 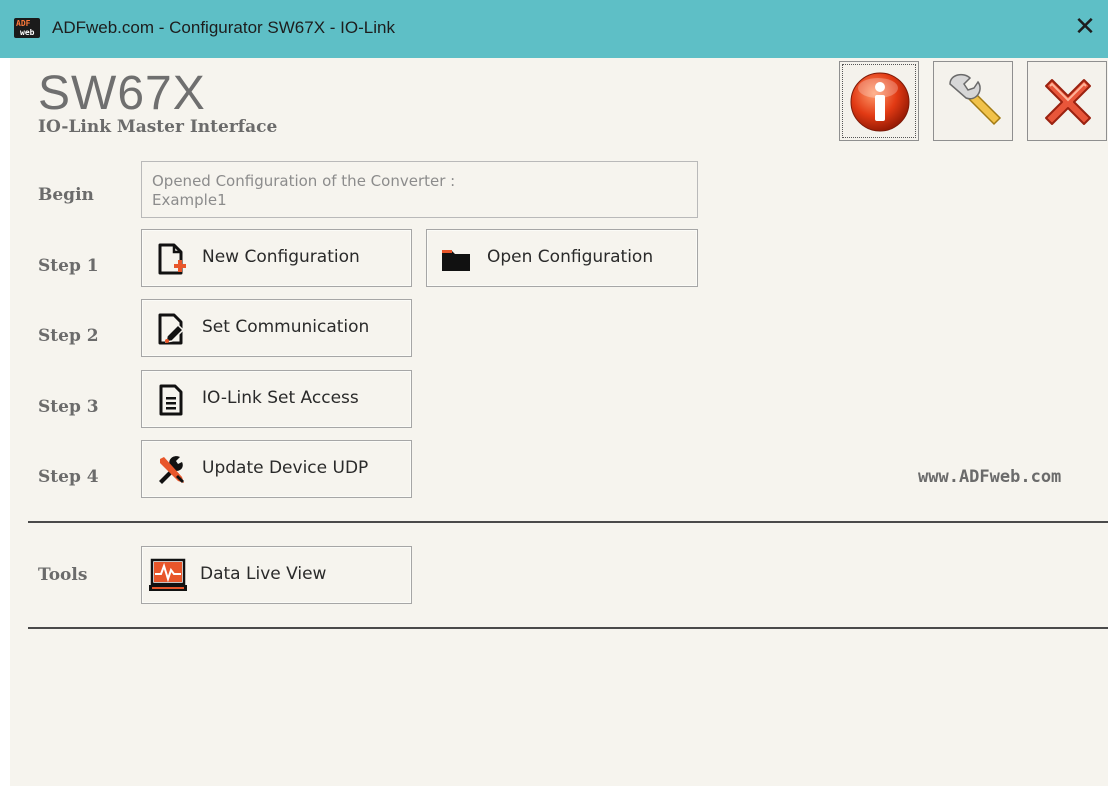 What do you see at coordinates (158, 127) in the screenshot?
I see `product-subtitle: IO-Link Master Interface` at bounding box center [158, 127].